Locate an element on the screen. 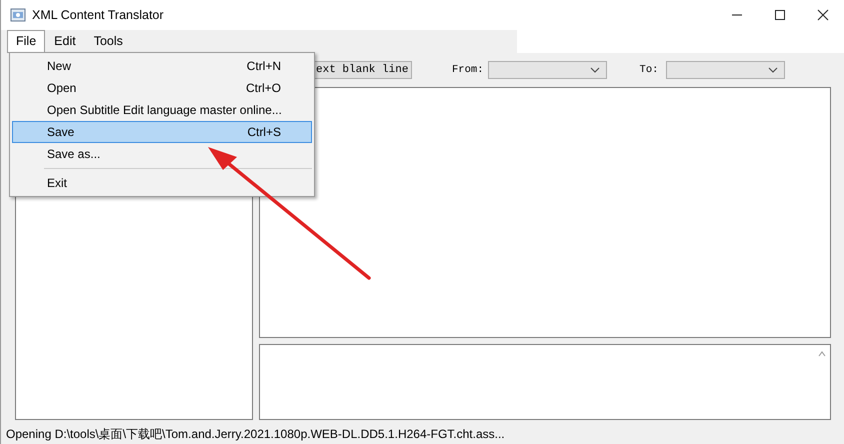  app-icon is located at coordinates (18, 15).